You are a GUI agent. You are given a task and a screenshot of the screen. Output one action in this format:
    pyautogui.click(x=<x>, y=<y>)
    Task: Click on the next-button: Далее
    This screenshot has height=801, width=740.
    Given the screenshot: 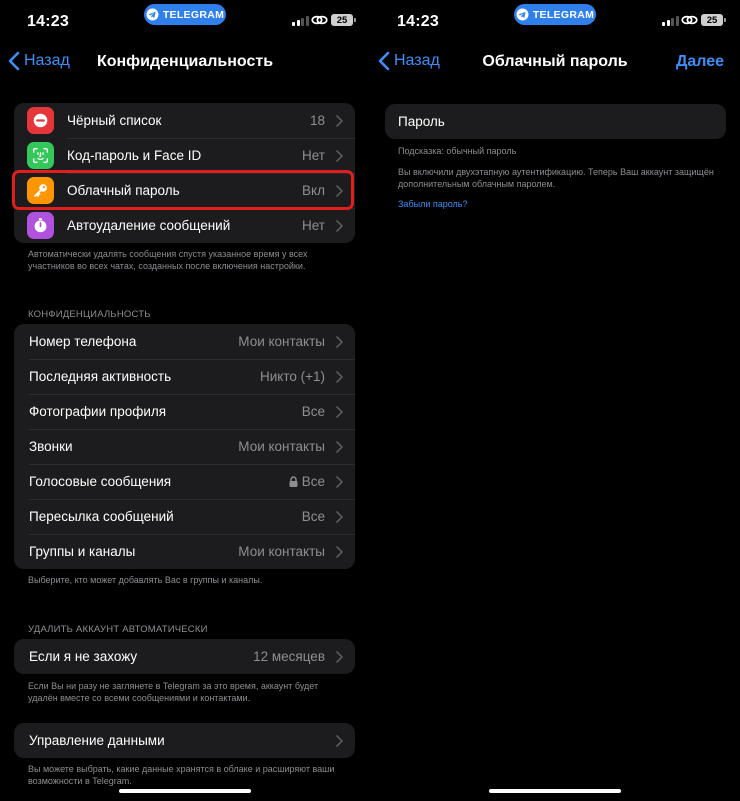 What is the action you would take?
    pyautogui.click(x=700, y=62)
    